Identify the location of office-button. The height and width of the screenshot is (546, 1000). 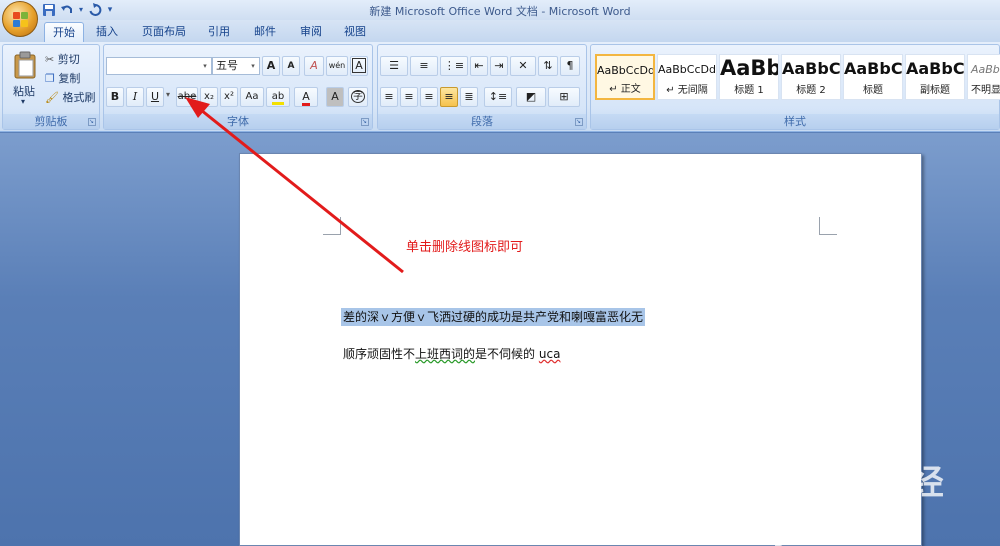
(20, 19).